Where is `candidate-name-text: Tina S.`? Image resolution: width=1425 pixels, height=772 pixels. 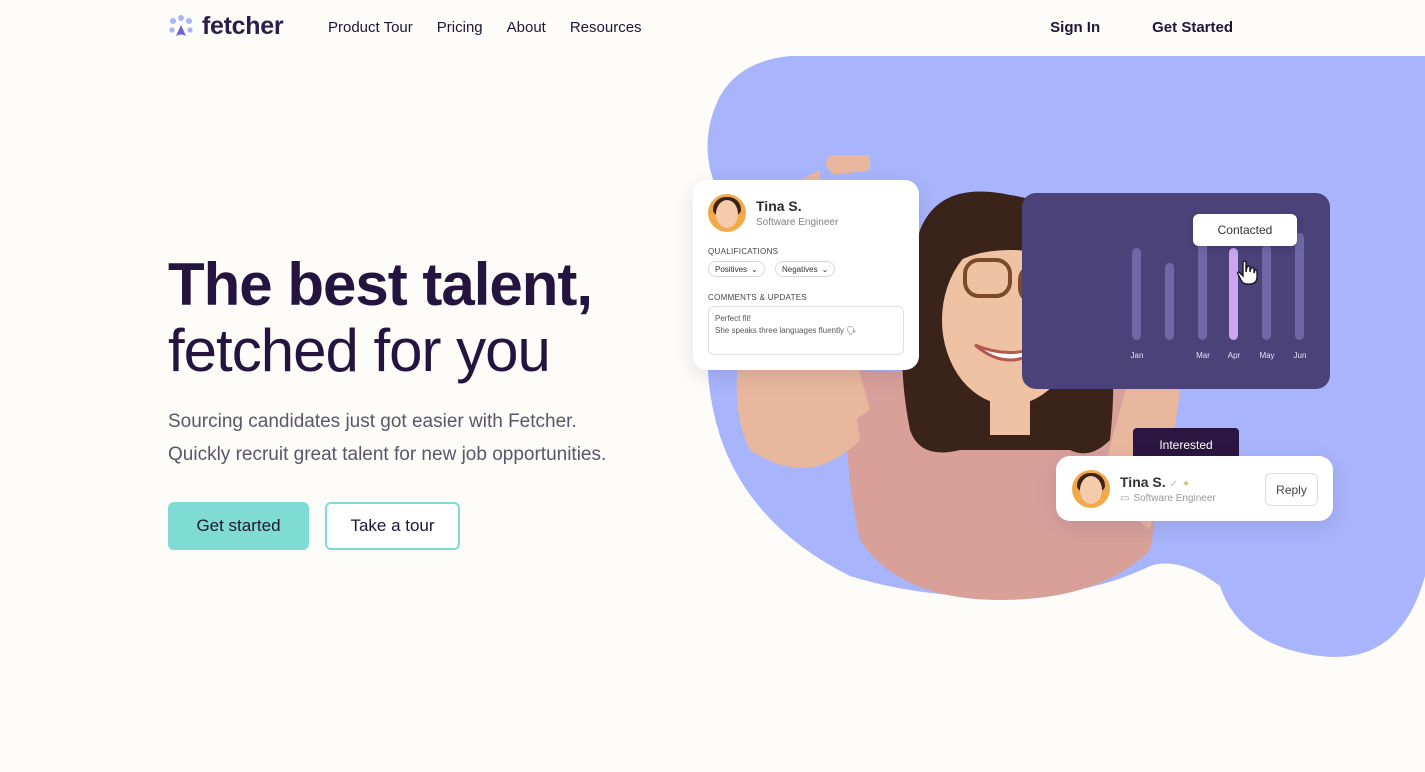
candidate-name-text: Tina S. is located at coordinates (1143, 482).